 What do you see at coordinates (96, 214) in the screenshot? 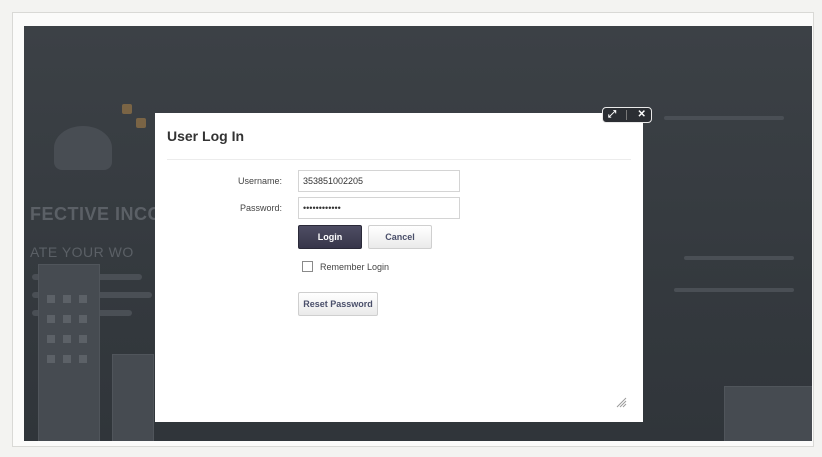
I see `background-heading: FECTIVE INCO` at bounding box center [96, 214].